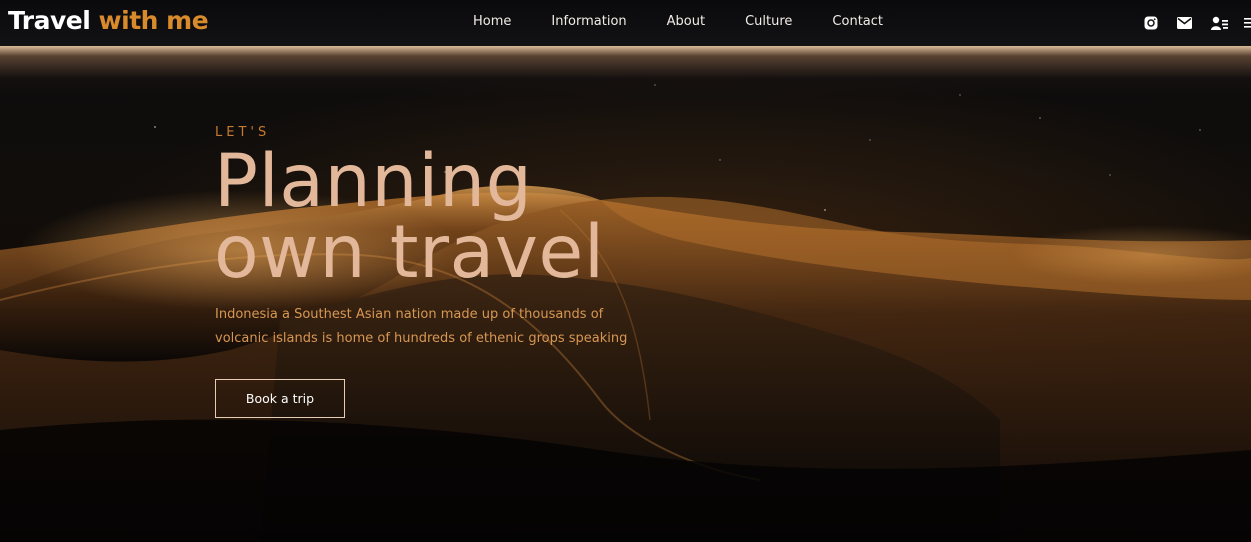 This screenshot has width=1251, height=542. I want to click on logo-text-primary: Travel, so click(49, 20).